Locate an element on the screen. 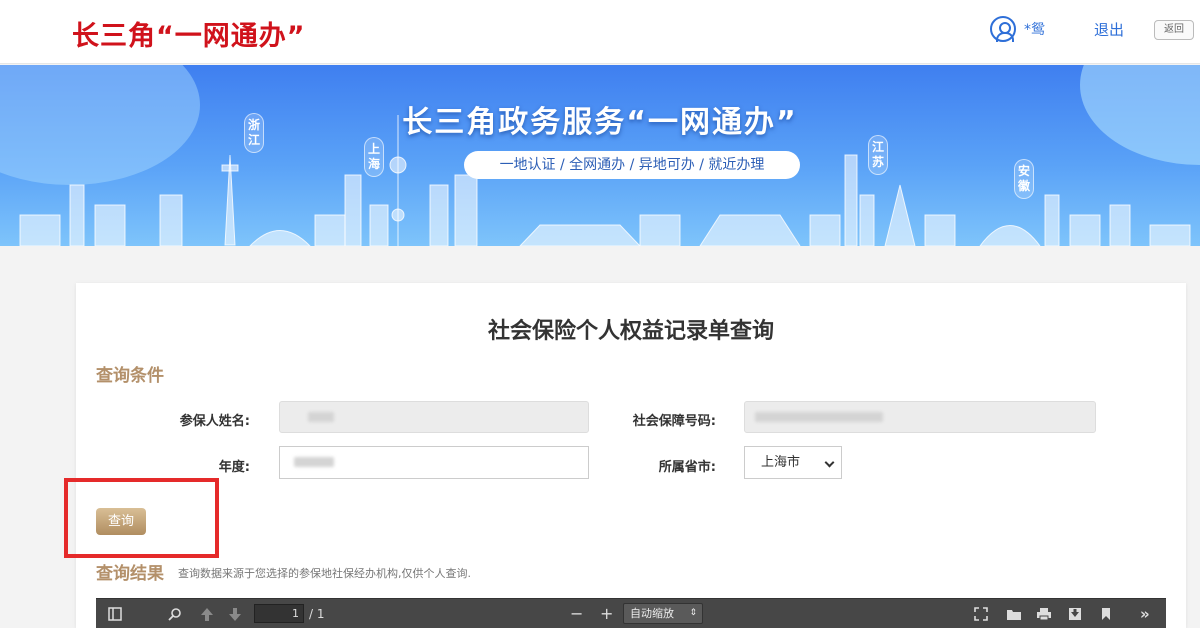  print-icon is located at coordinates (1044, 614).